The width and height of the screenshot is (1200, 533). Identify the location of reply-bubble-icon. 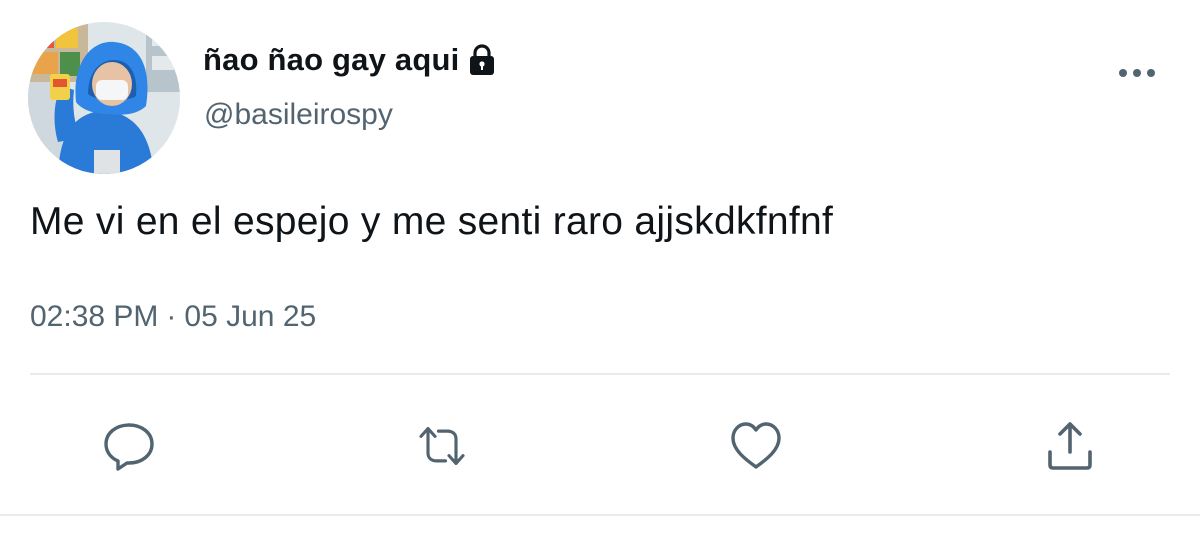
(129, 447).